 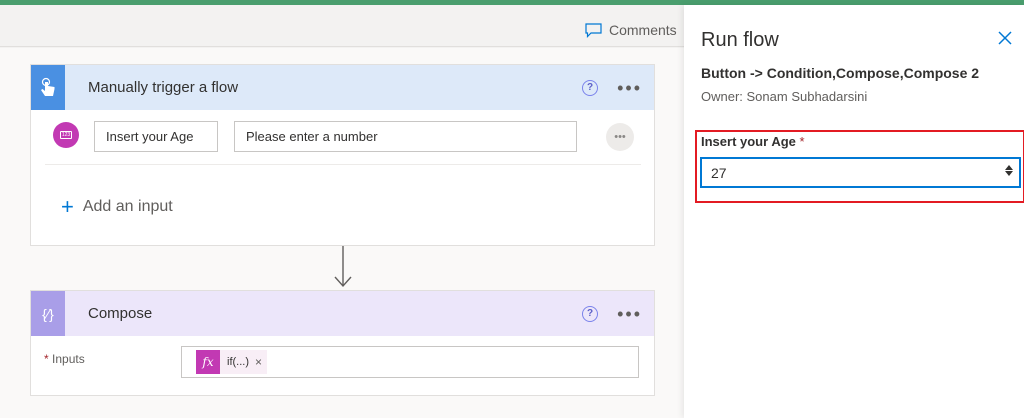 I want to click on inputs-field: fx if(...) ×, so click(x=410, y=362).